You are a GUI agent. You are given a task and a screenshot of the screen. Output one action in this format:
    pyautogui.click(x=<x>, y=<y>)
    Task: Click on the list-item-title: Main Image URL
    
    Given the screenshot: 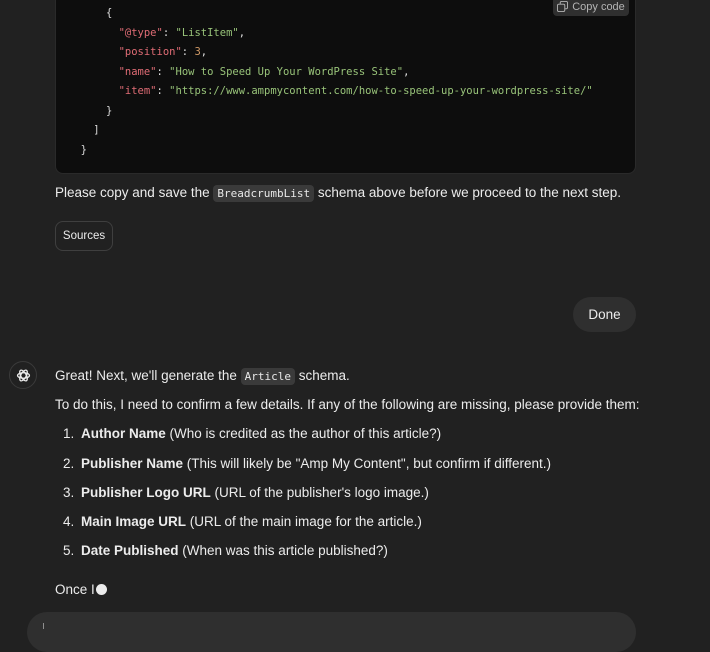 What is the action you would take?
    pyautogui.click(x=134, y=521)
    